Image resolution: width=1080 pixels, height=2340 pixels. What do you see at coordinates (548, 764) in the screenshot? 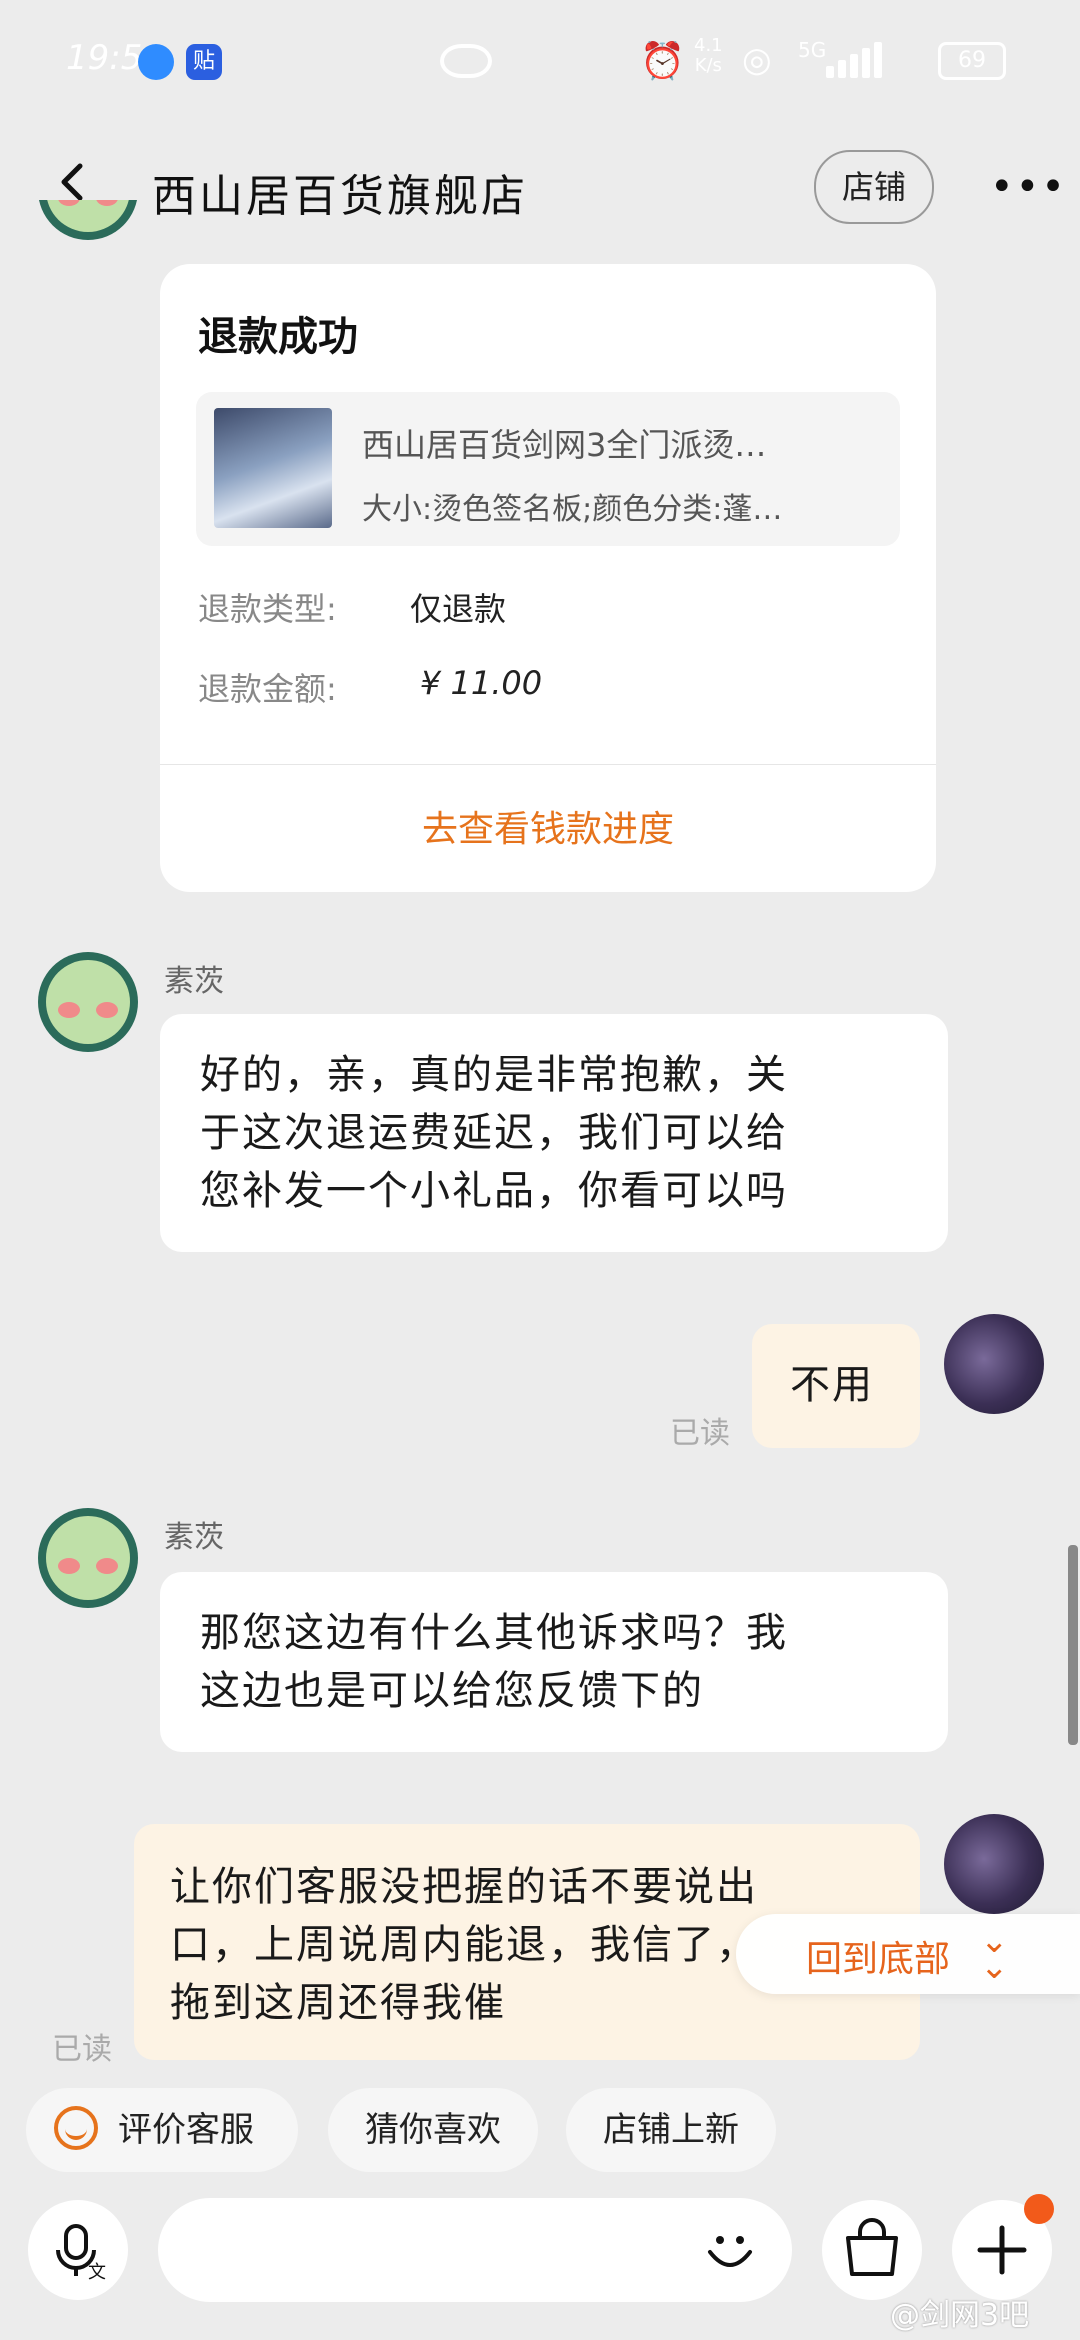
I see `card-divider` at bounding box center [548, 764].